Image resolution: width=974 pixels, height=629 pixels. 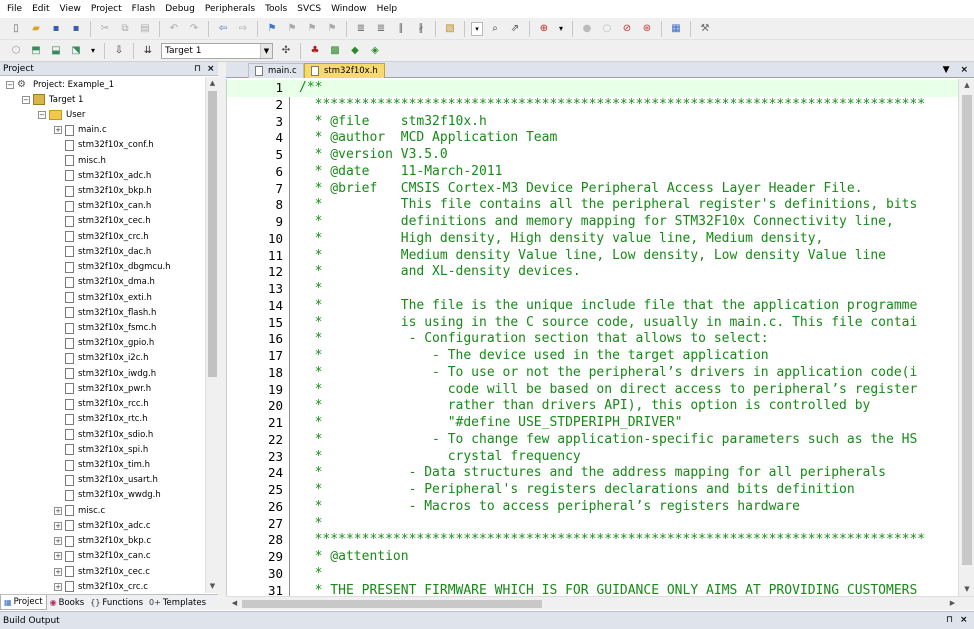 What do you see at coordinates (102, 525) in the screenshot?
I see `tree-item: + stm32f10x_adc.c` at bounding box center [102, 525].